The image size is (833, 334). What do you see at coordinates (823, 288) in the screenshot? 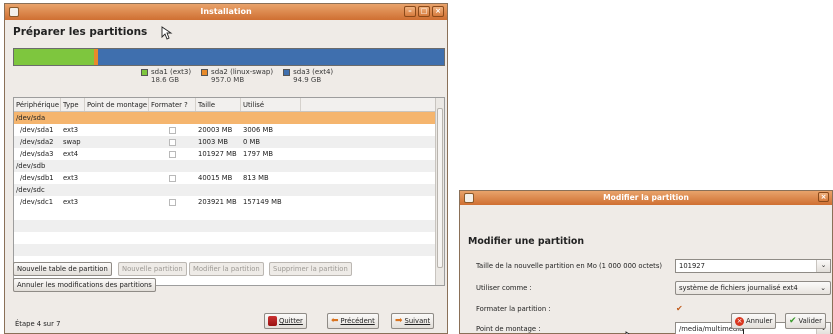
I see `chevron-down-icon: ⌄` at bounding box center [823, 288].